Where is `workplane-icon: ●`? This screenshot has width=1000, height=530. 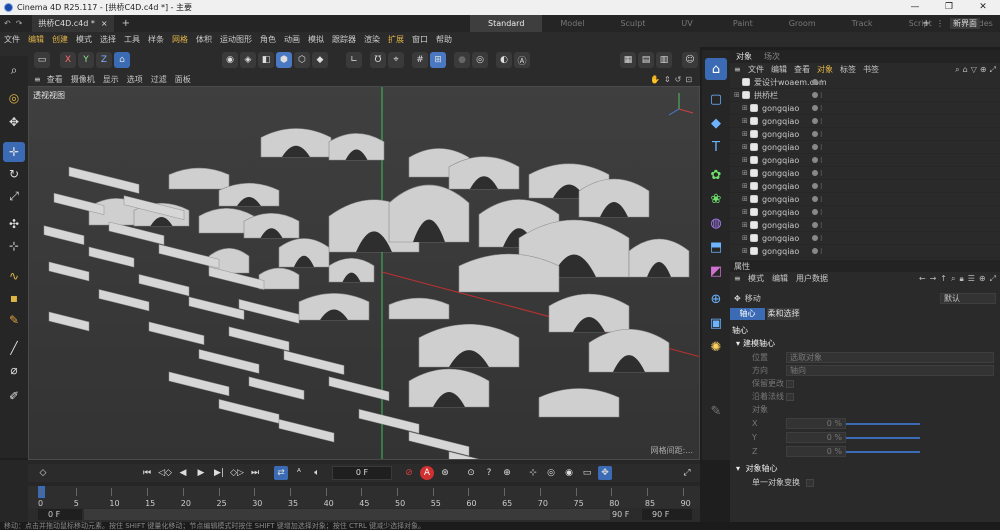
workplane-icon: ● is located at coordinates (462, 60).